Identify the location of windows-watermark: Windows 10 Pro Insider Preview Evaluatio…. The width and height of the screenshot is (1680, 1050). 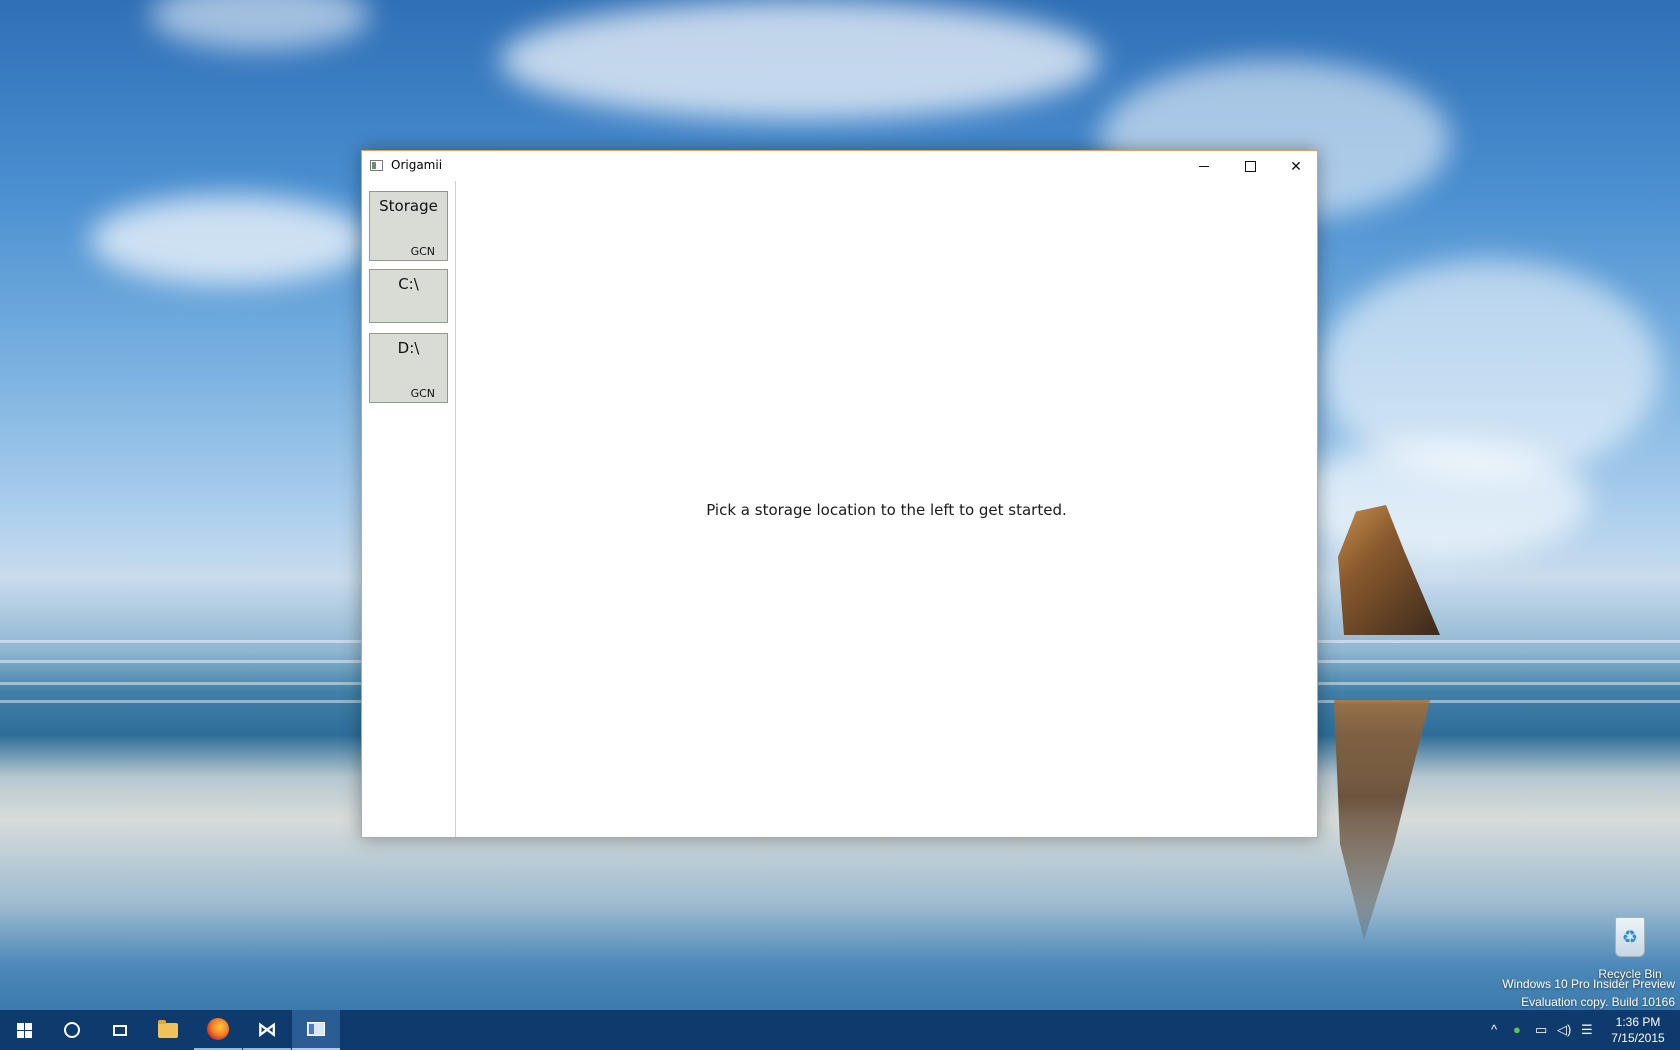
(1588, 993).